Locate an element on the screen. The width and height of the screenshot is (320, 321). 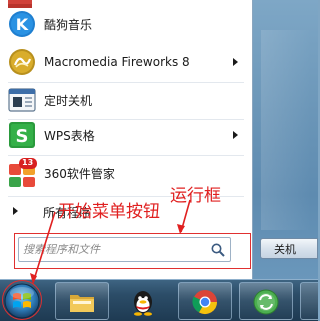
taskbar-sync is located at coordinates (266, 301).